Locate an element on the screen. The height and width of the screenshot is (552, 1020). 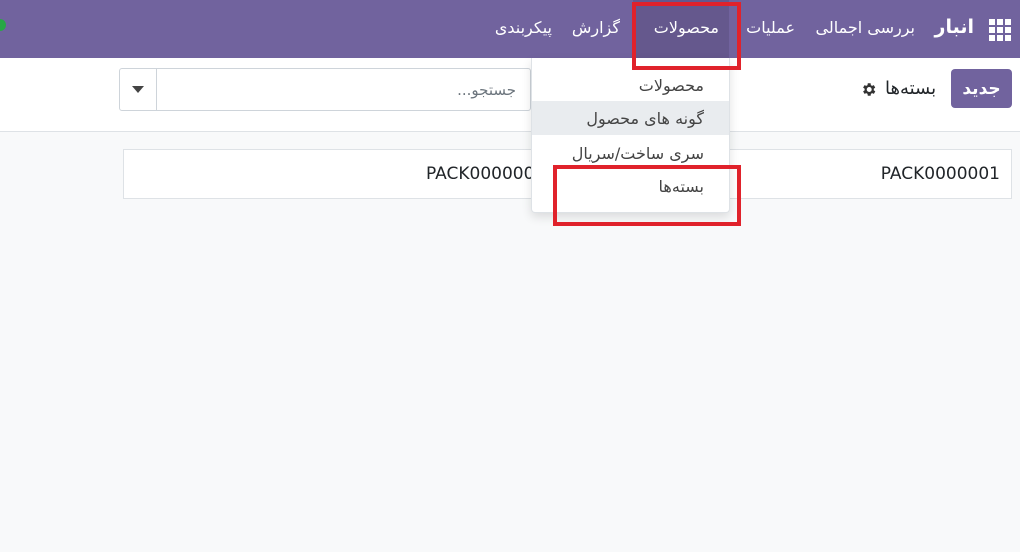
annotation-highlight-packages-item is located at coordinates (647, 195).